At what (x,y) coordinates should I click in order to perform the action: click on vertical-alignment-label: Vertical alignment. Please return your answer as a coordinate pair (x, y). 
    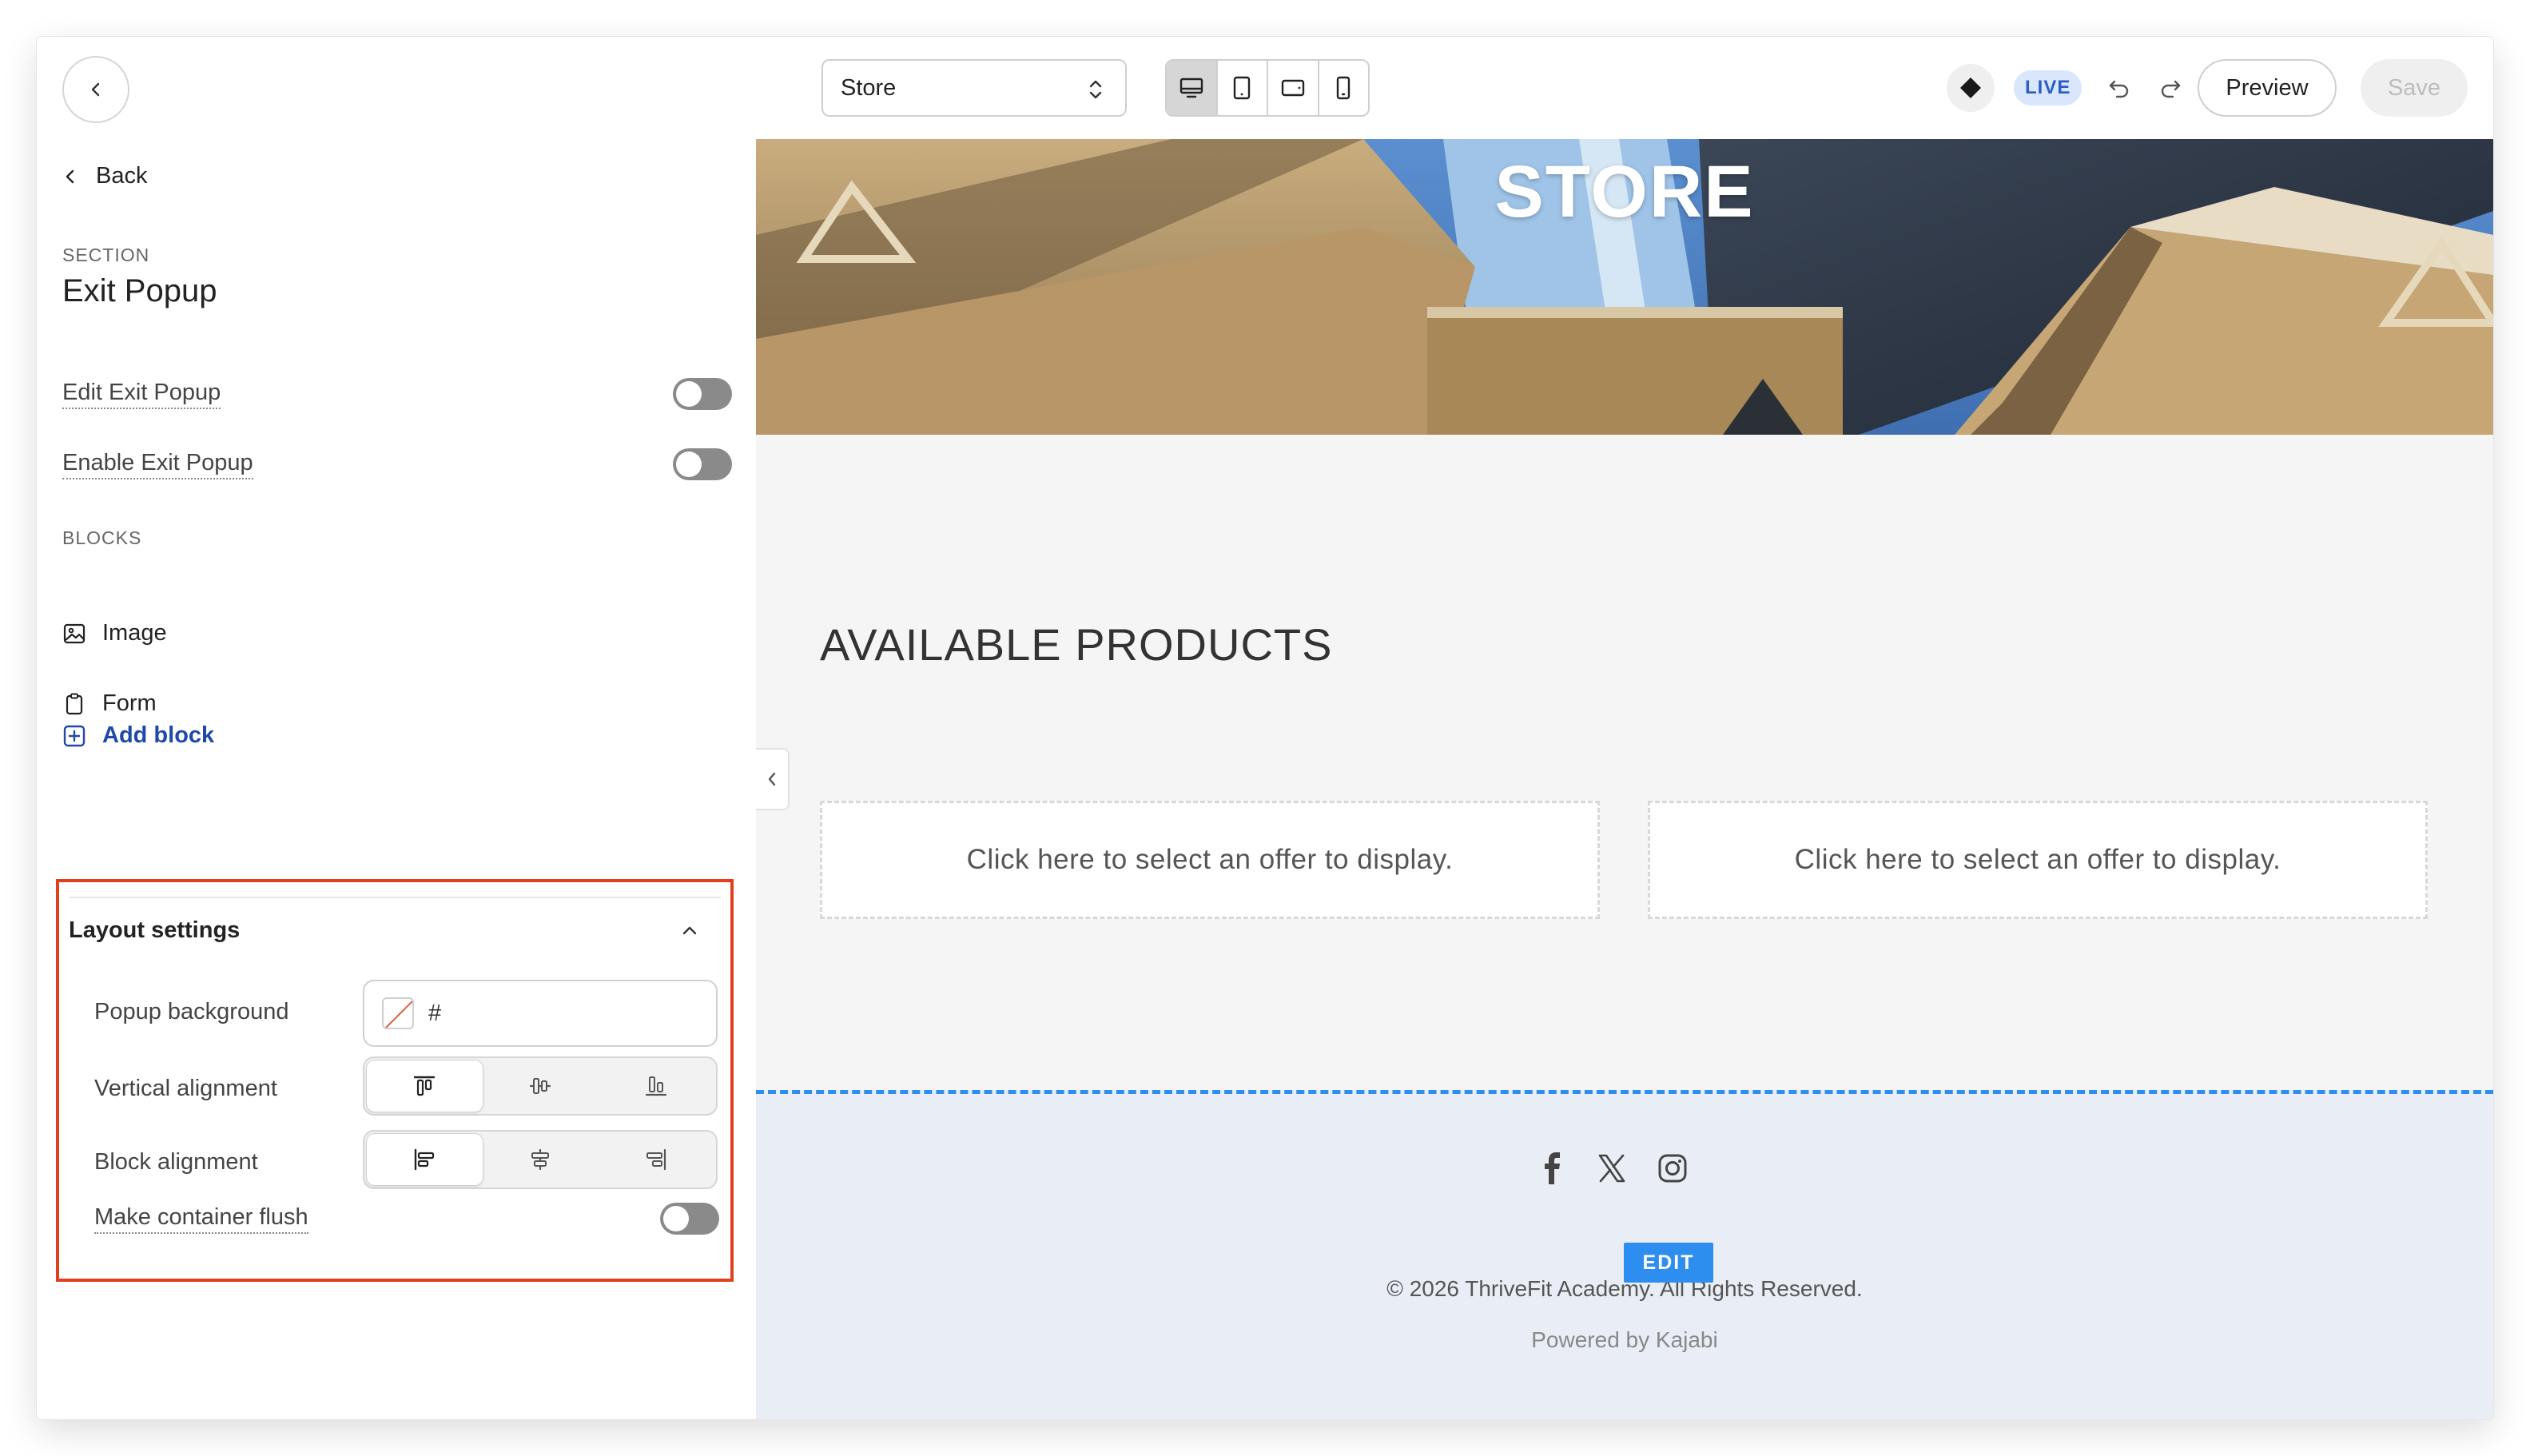
    Looking at the image, I should click on (185, 1088).